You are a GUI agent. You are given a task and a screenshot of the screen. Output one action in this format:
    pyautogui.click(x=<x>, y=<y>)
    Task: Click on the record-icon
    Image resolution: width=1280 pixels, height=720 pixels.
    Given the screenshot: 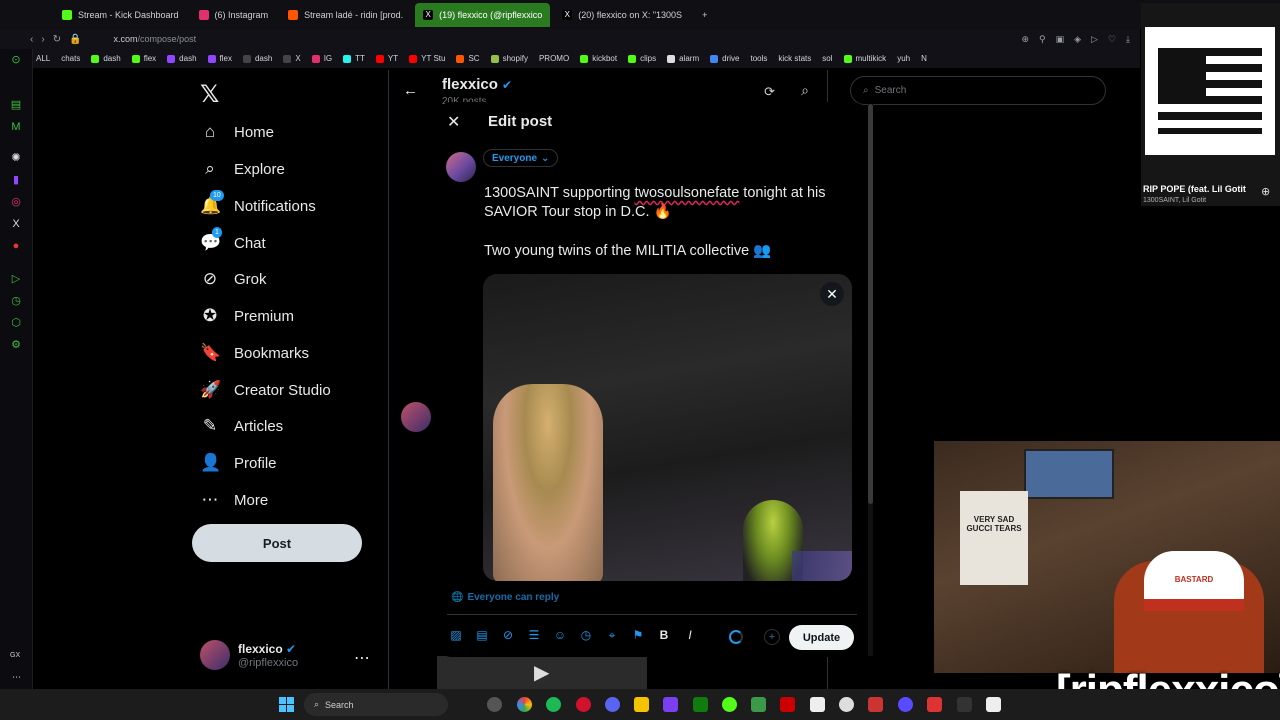 What is the action you would take?
    pyautogui.click(x=787, y=704)
    